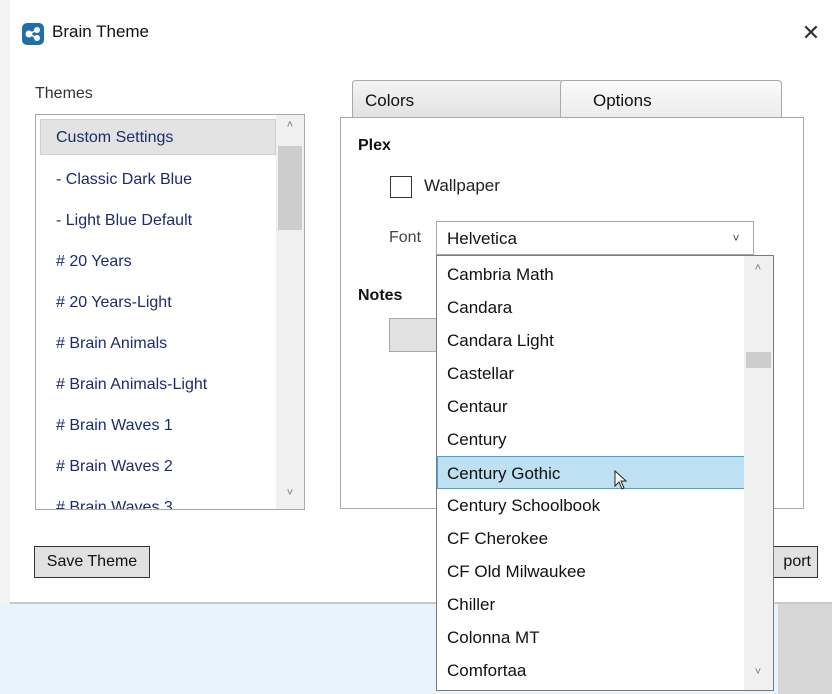 This screenshot has height=694, width=832. What do you see at coordinates (374, 145) in the screenshot?
I see `plex-heading: Plex` at bounding box center [374, 145].